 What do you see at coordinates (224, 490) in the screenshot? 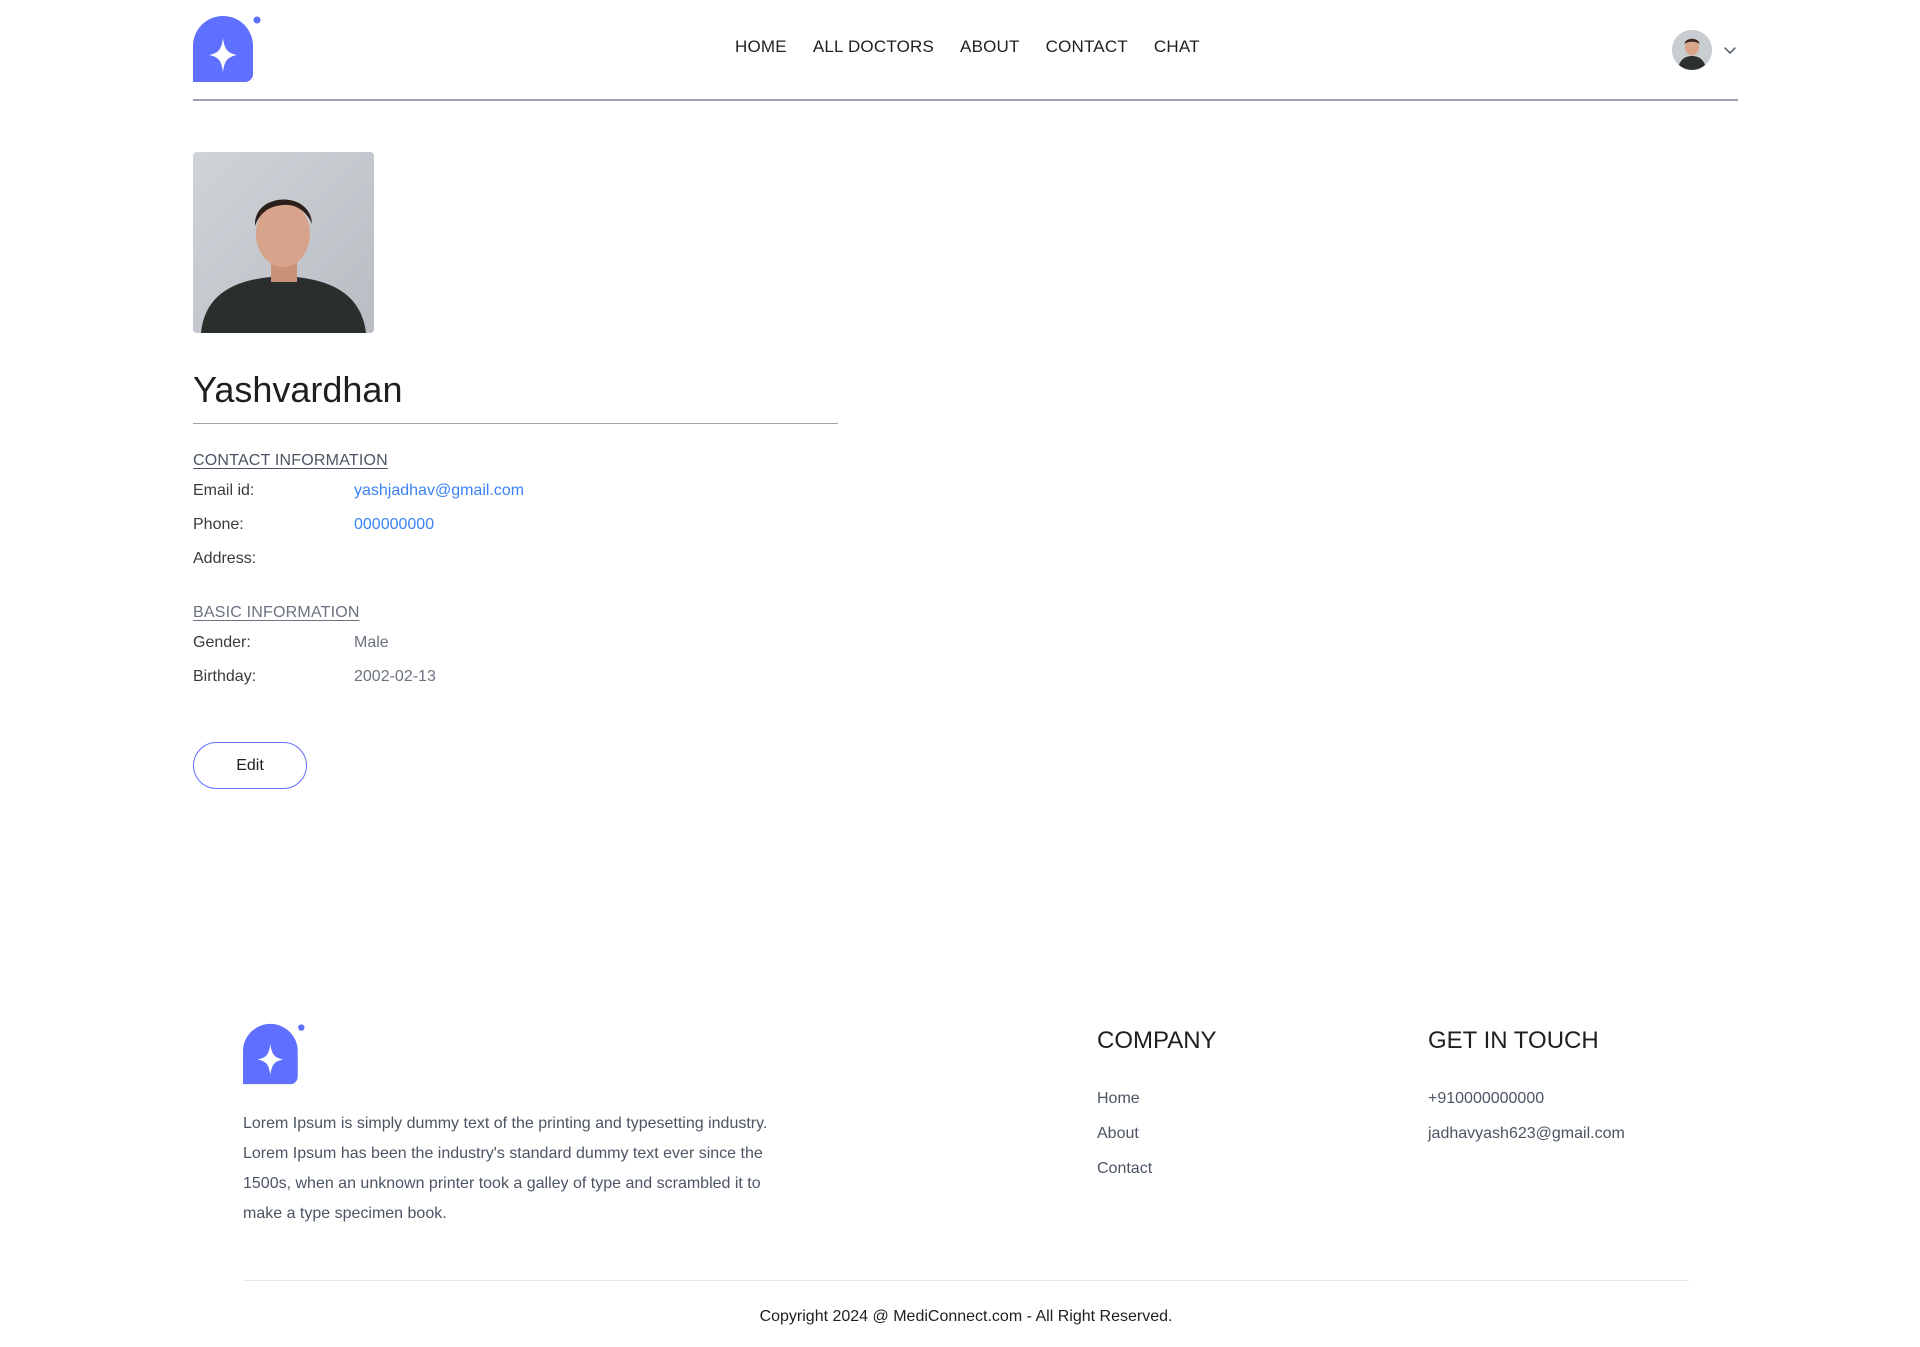
I see `email-label: Email id:` at bounding box center [224, 490].